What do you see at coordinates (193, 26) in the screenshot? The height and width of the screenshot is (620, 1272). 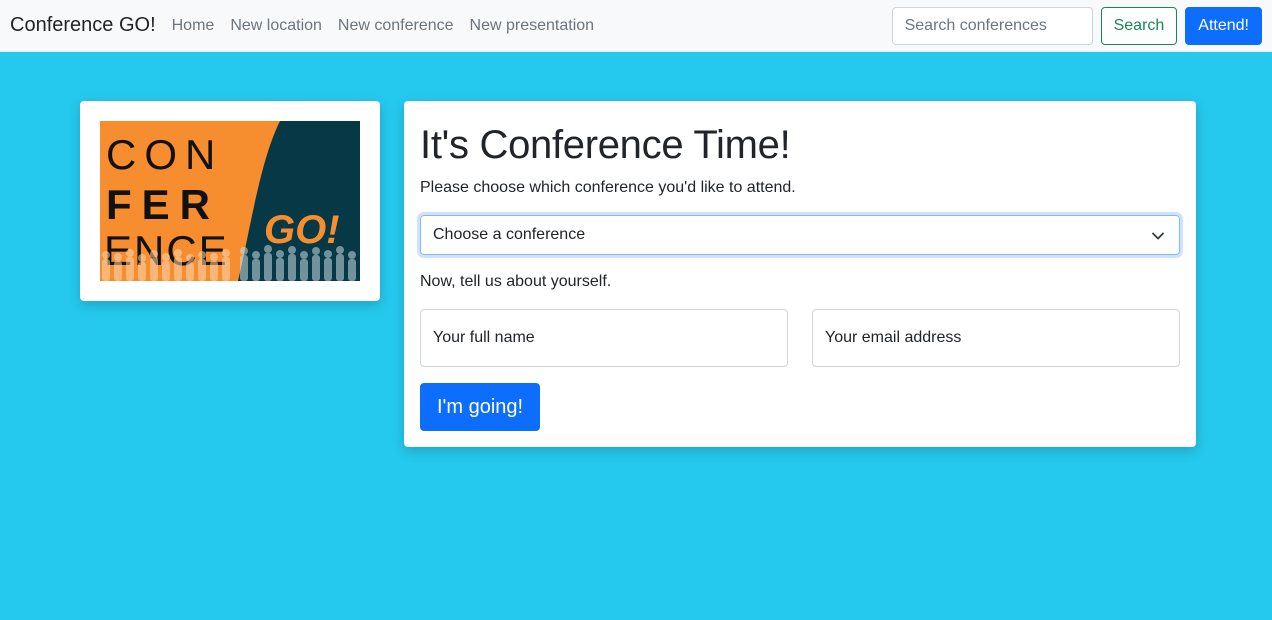 I see `nav-link-home: Home` at bounding box center [193, 26].